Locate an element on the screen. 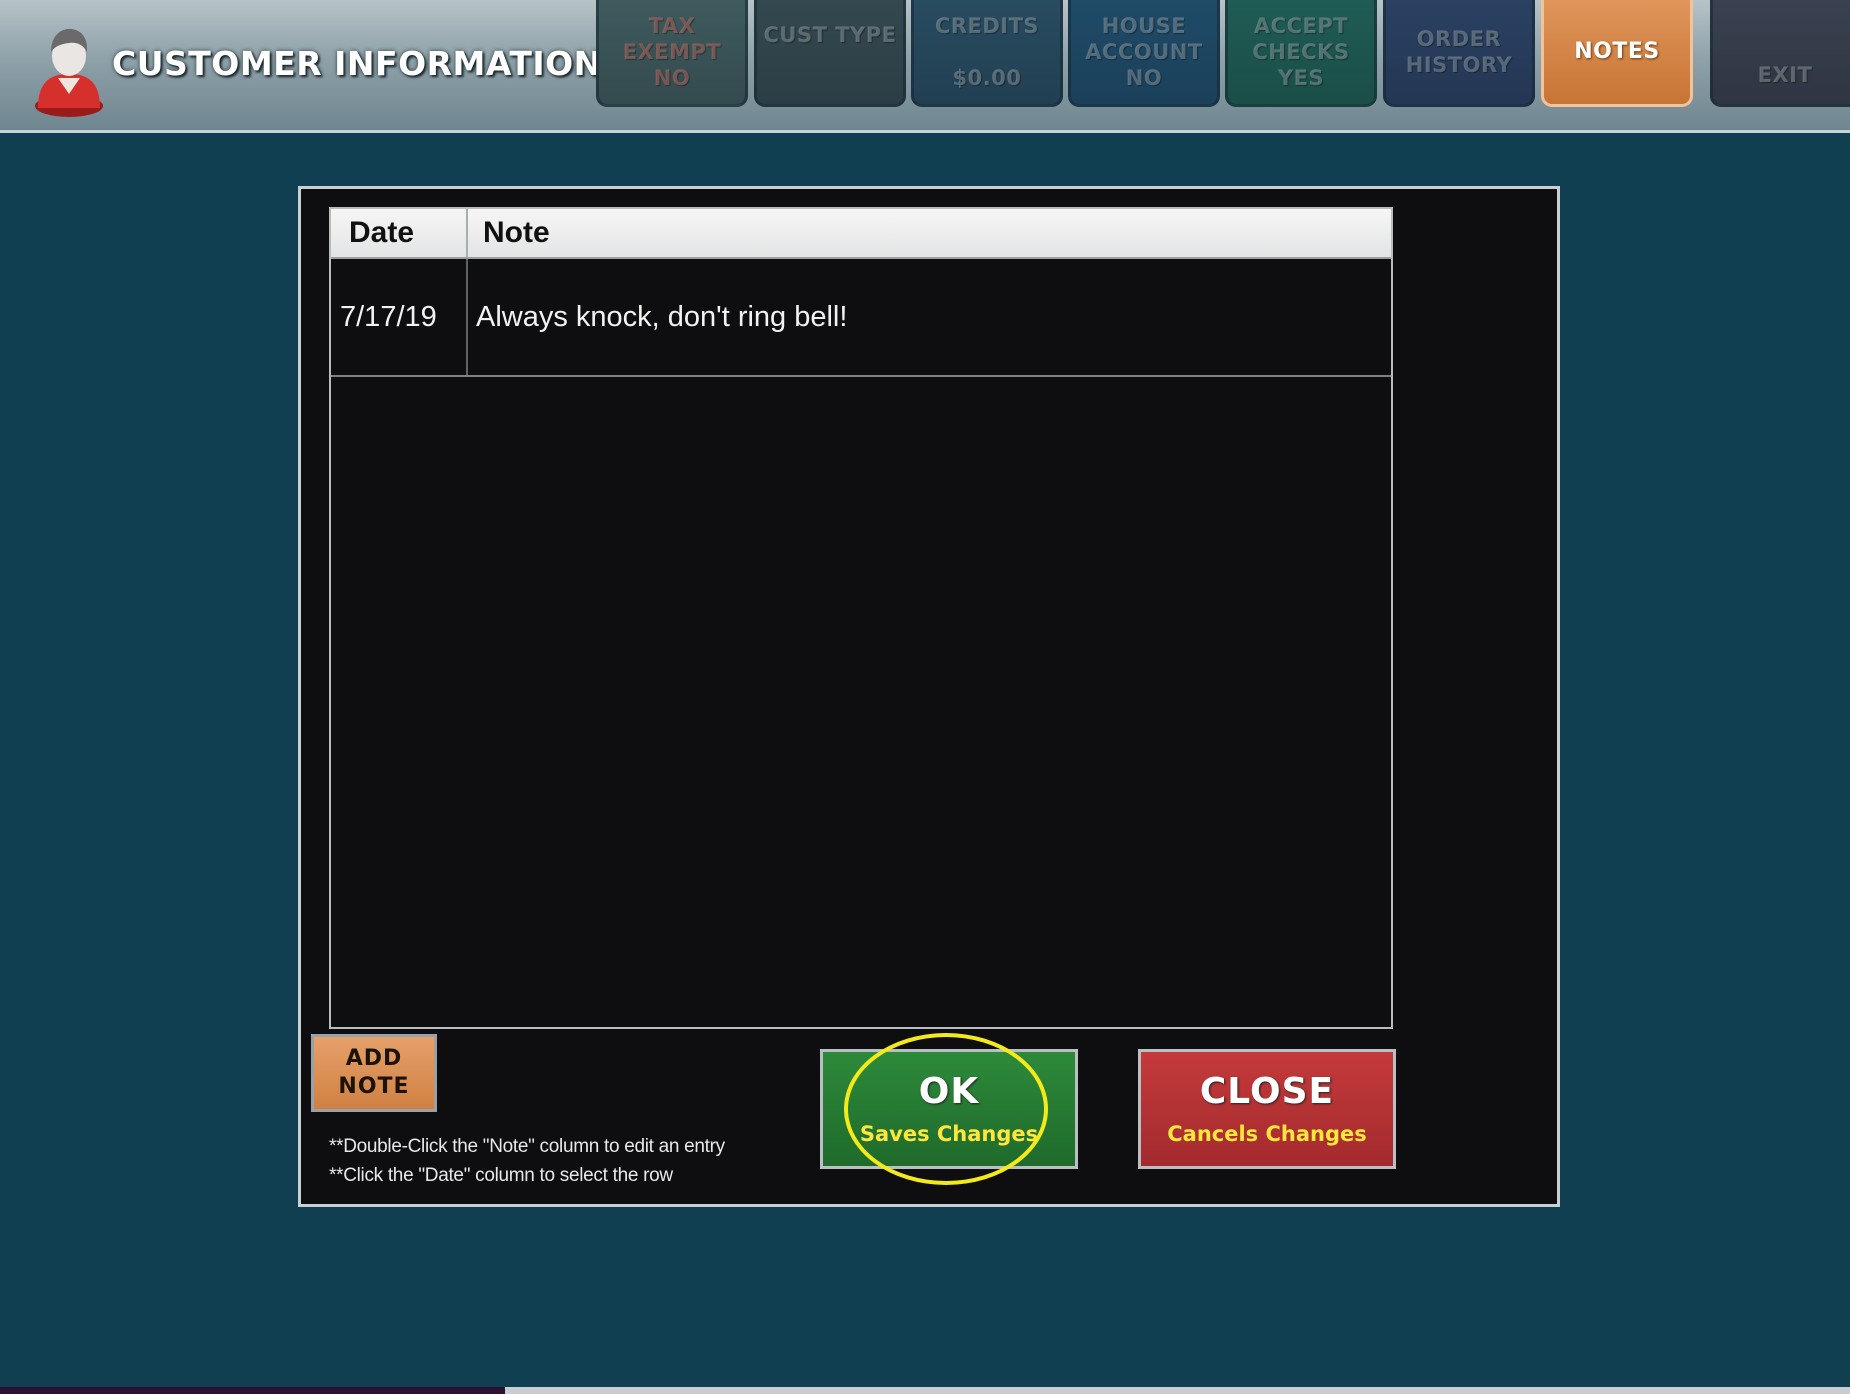 Image resolution: width=1850 pixels, height=1394 pixels. add-note-label-2: NOTE is located at coordinates (374, 1086).